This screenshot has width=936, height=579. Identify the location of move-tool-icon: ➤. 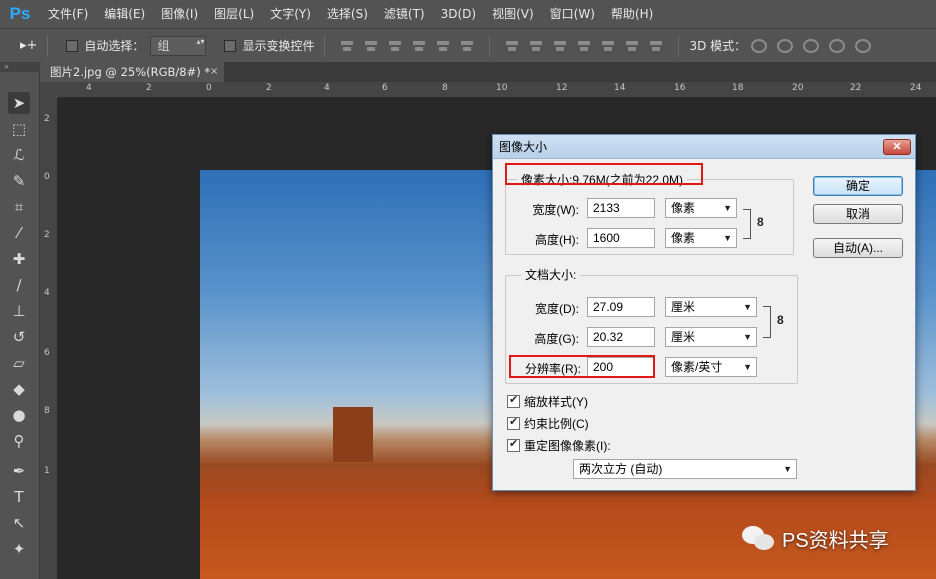
(19, 103).